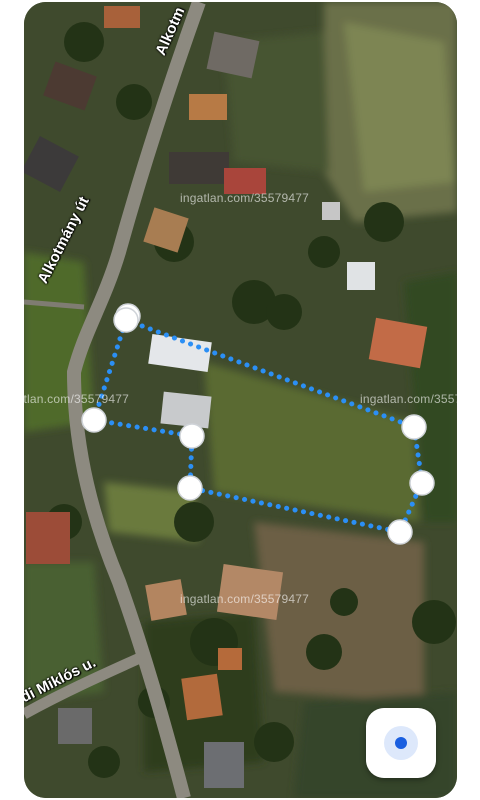  I want to click on location-dot, so click(401, 743).